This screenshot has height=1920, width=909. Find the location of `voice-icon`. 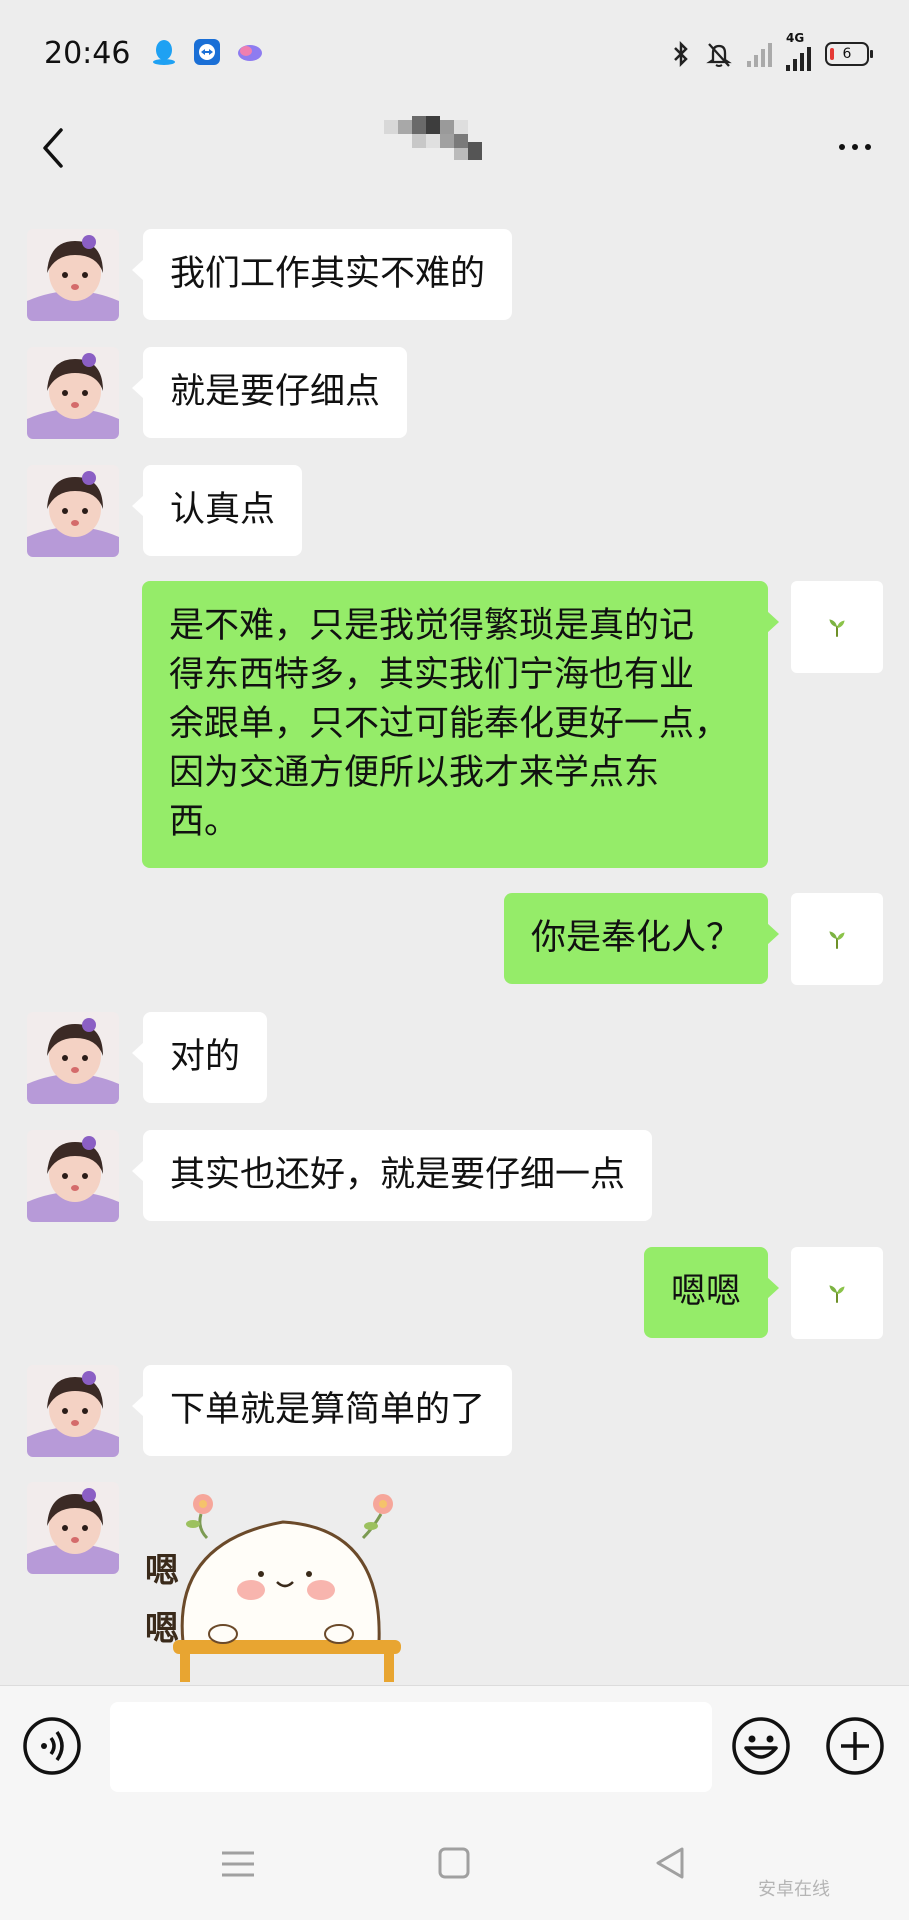

voice-icon is located at coordinates (52, 1746).